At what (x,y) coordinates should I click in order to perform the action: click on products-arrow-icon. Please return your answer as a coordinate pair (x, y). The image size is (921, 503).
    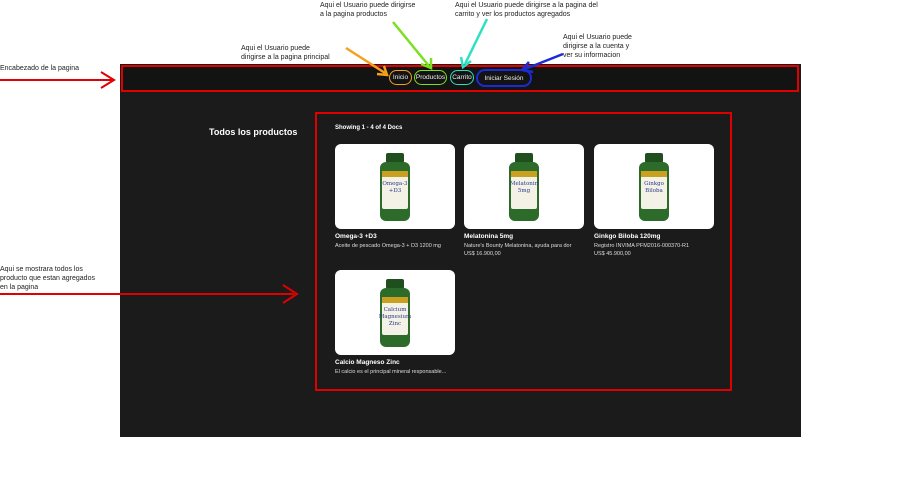
    Looking at the image, I should click on (412, 45).